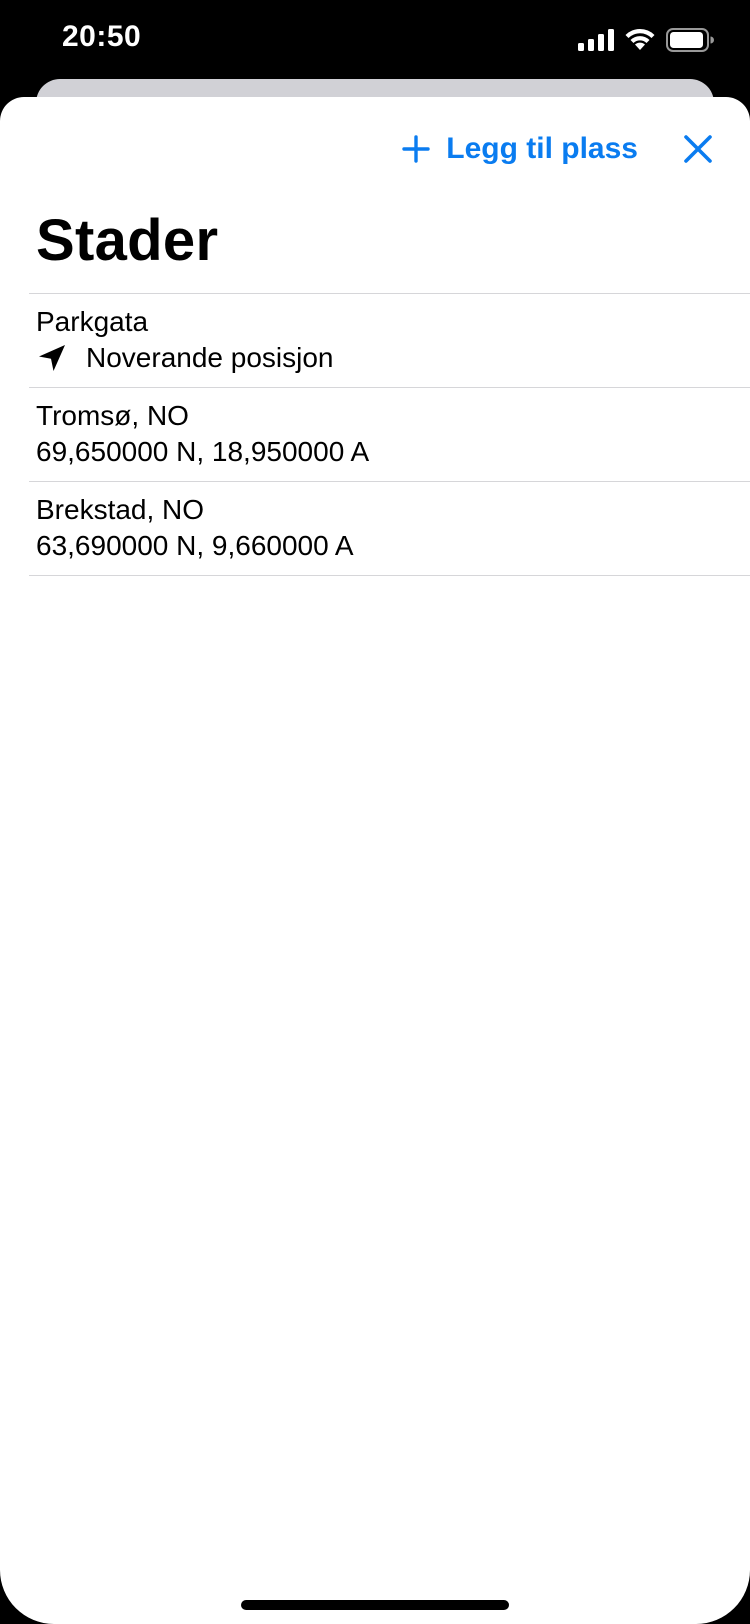  Describe the element at coordinates (102, 36) in the screenshot. I see `status-time: 20:50` at that location.